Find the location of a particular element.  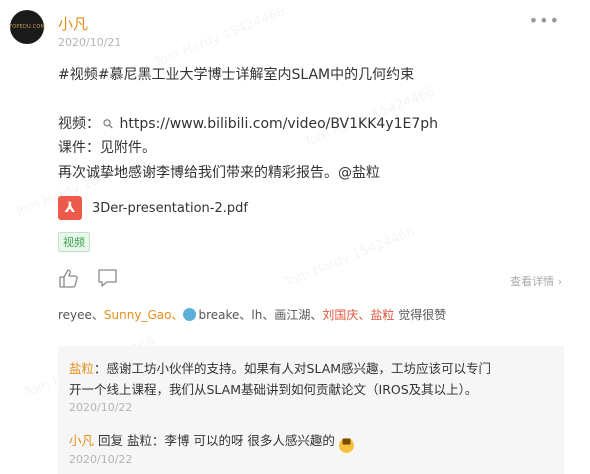

commenter-name: 小凡 is located at coordinates (81, 440).